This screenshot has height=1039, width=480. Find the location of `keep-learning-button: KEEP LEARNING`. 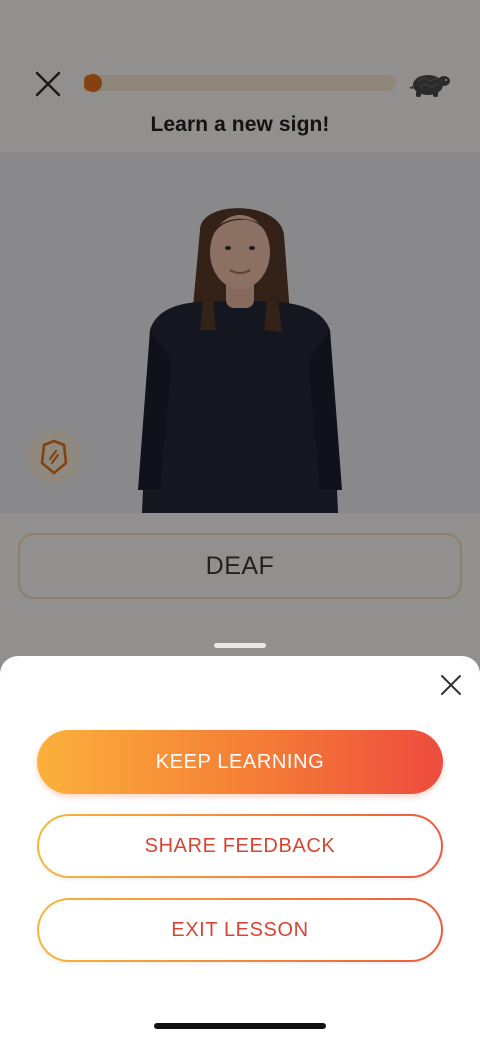

keep-learning-button: KEEP LEARNING is located at coordinates (240, 762).